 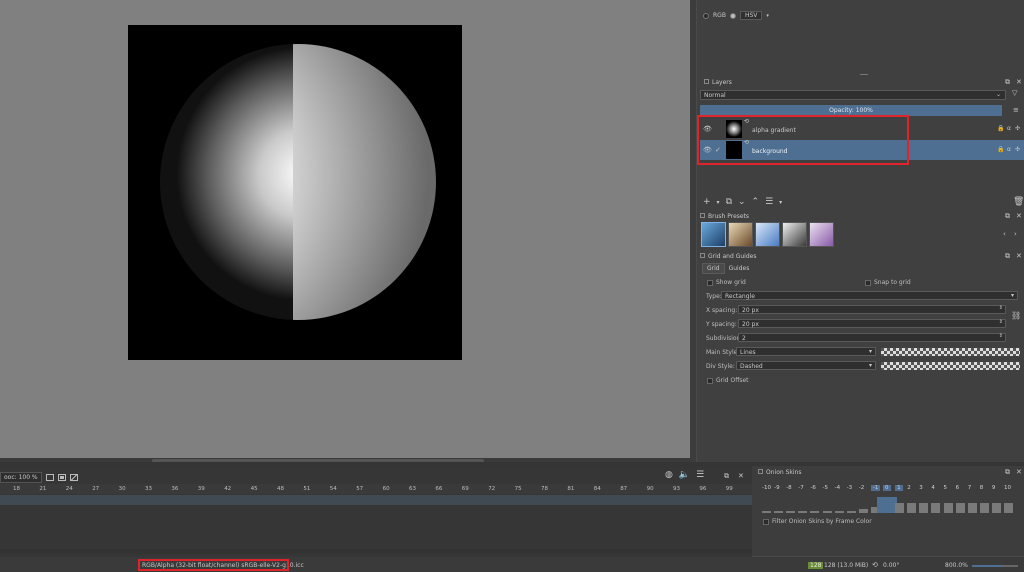 What do you see at coordinates (1018, 202) in the screenshot?
I see `delete-layer-icon: 🗑` at bounding box center [1018, 202].